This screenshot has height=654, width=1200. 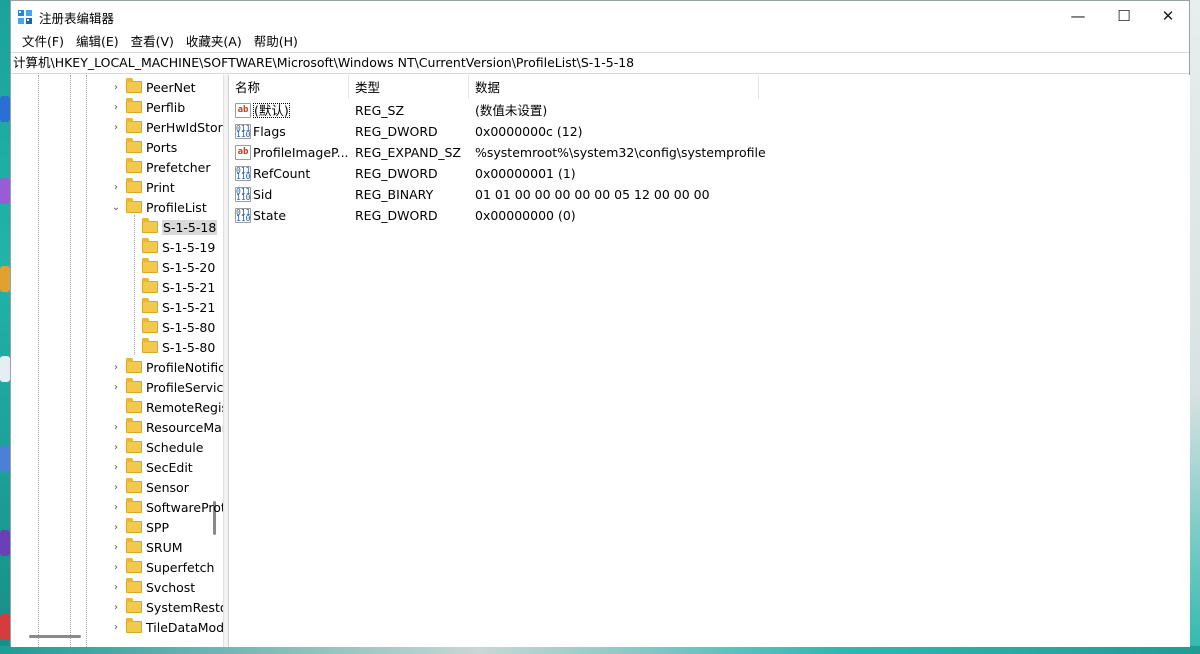 I want to click on tree-item-label: ProfileNotification, so click(x=184, y=367).